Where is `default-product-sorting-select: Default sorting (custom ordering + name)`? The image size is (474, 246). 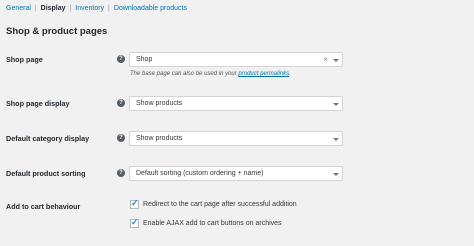
default-product-sorting-select: Default sorting (custom ordering + name) is located at coordinates (236, 173).